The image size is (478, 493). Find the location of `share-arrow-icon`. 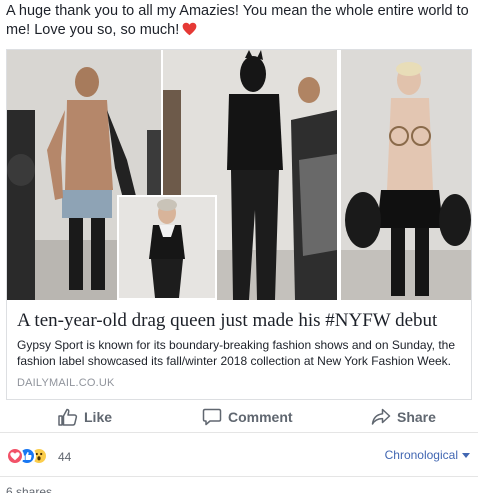

share-arrow-icon is located at coordinates (381, 417).